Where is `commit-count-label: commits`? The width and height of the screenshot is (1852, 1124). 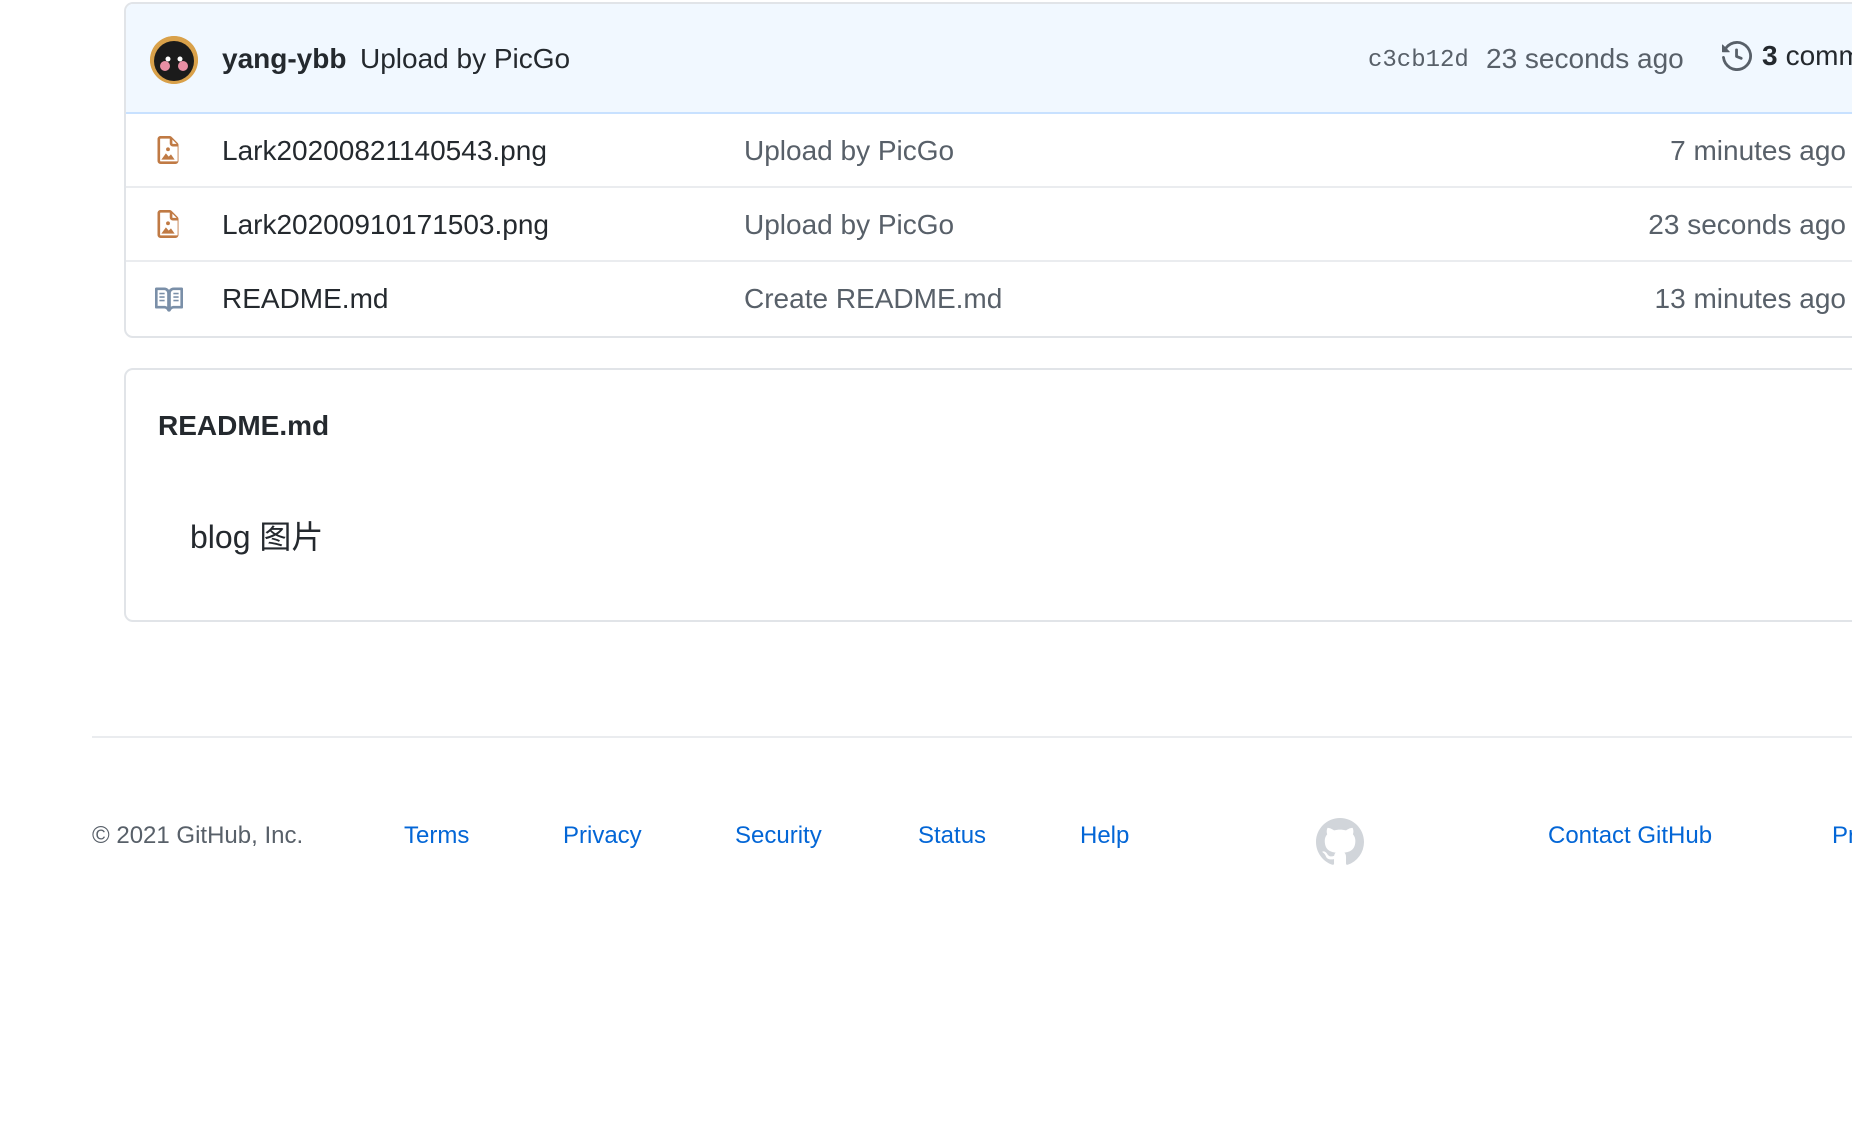 commit-count-label: commits is located at coordinates (1818, 55).